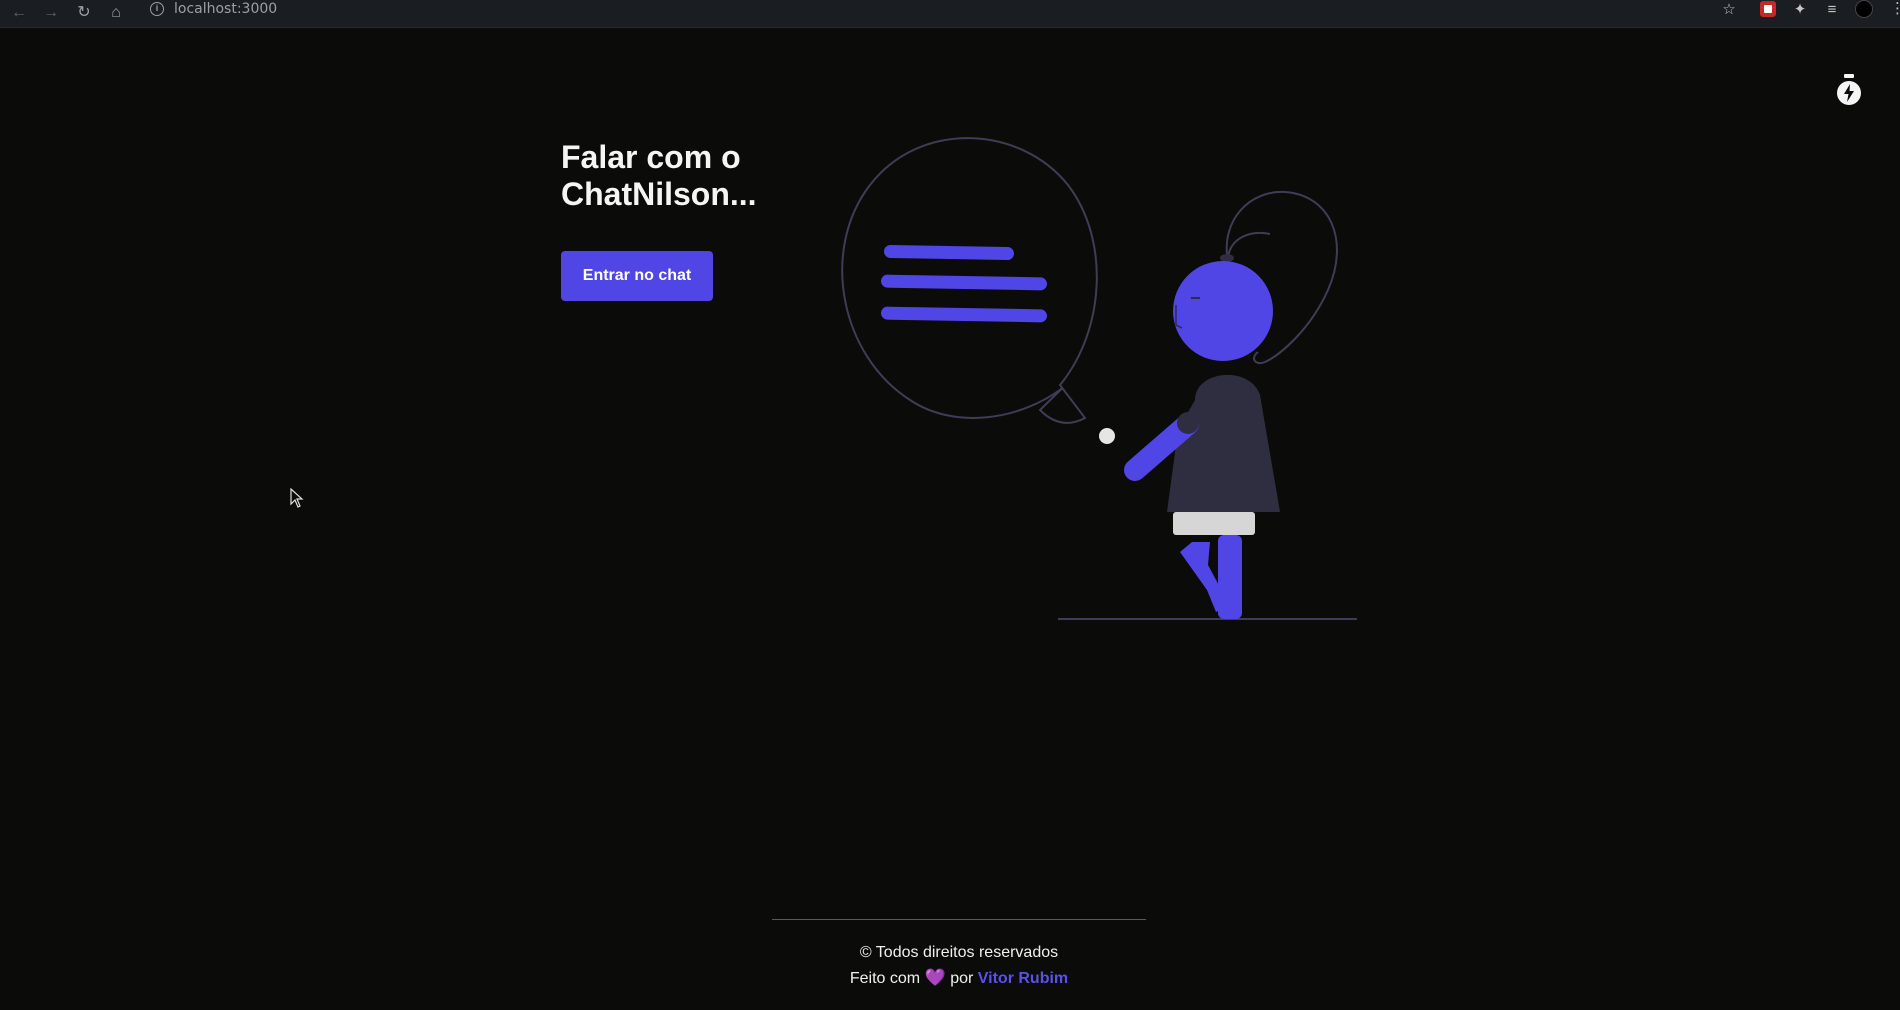 The image size is (1900, 1010). What do you see at coordinates (637, 276) in the screenshot?
I see `enter-chat-button: Entrar no chat` at bounding box center [637, 276].